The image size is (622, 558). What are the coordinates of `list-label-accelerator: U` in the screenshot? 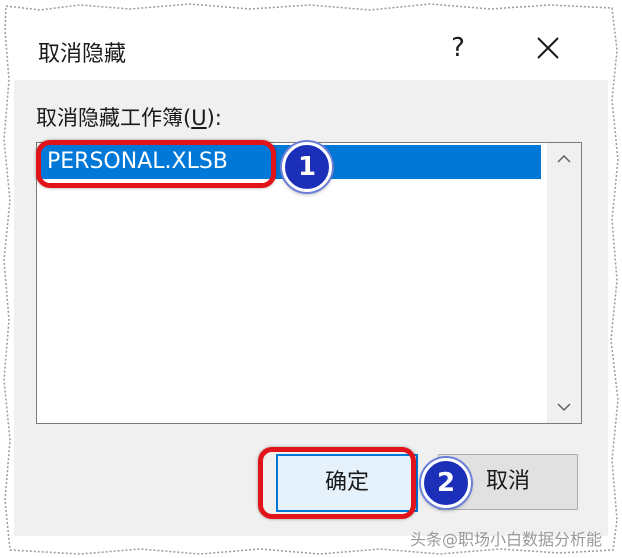 It's located at (199, 118).